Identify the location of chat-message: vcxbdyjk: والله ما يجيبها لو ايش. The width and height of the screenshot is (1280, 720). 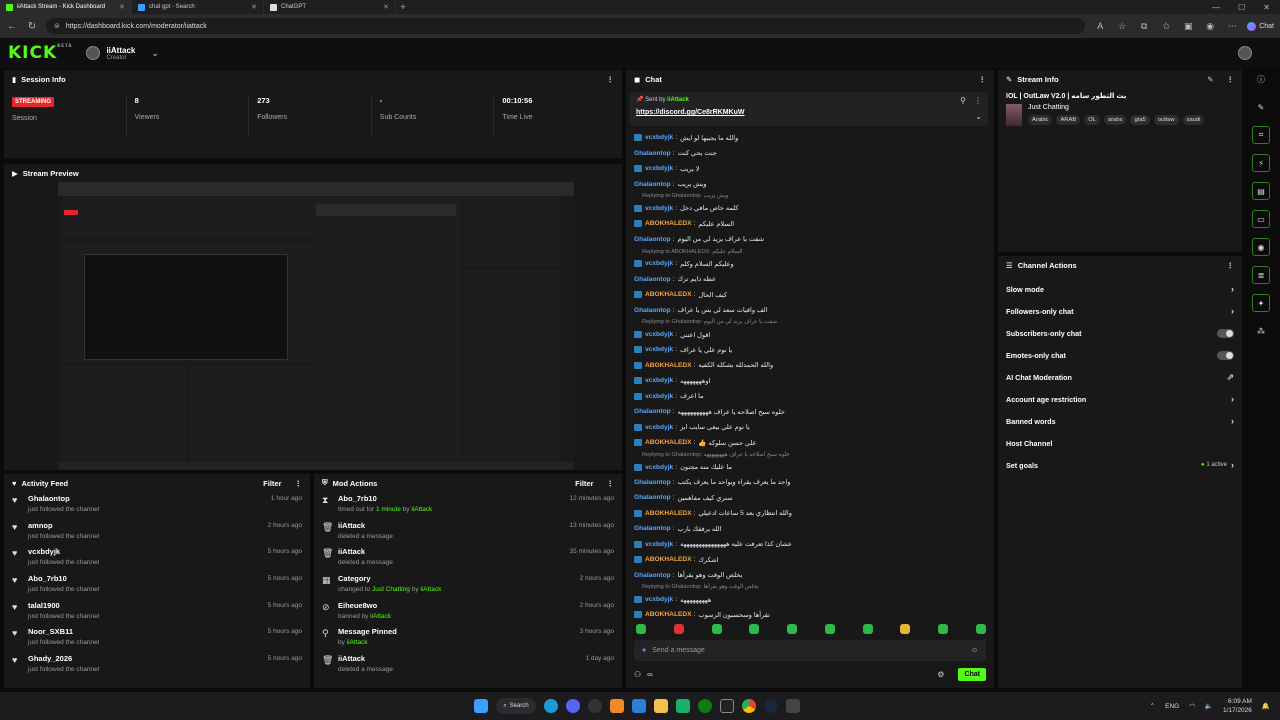
(811, 137).